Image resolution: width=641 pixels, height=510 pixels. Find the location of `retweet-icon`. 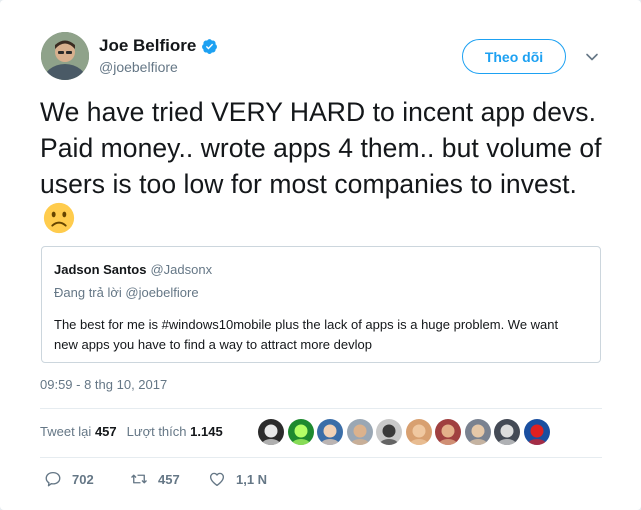

retweet-icon is located at coordinates (139, 479).